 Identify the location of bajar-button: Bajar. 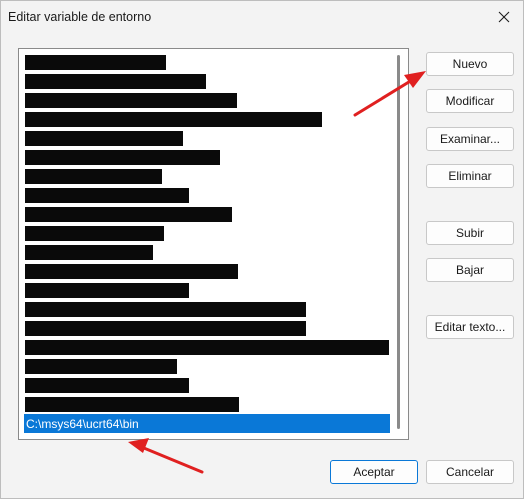
(470, 270).